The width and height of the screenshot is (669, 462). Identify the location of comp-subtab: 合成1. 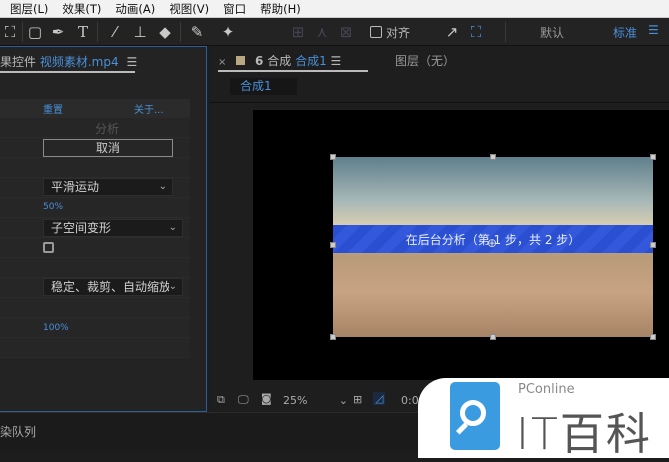
(263, 86).